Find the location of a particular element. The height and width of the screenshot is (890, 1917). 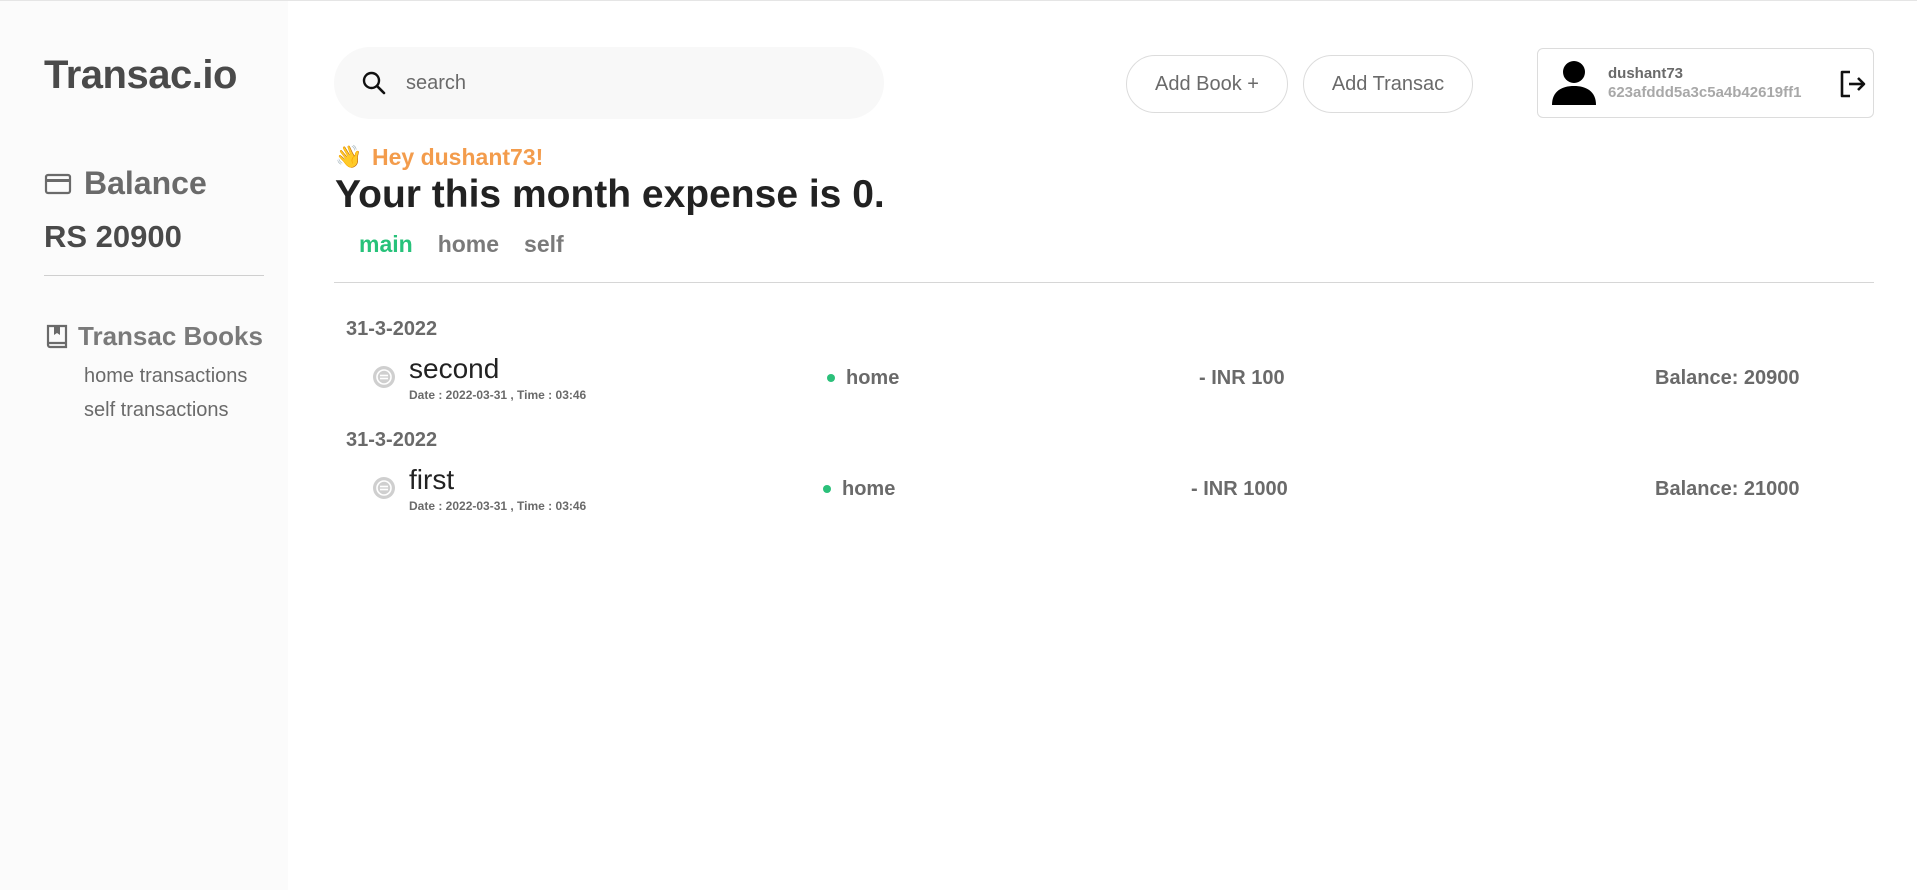

greeting-text: Hey dushant73! is located at coordinates (458, 157).